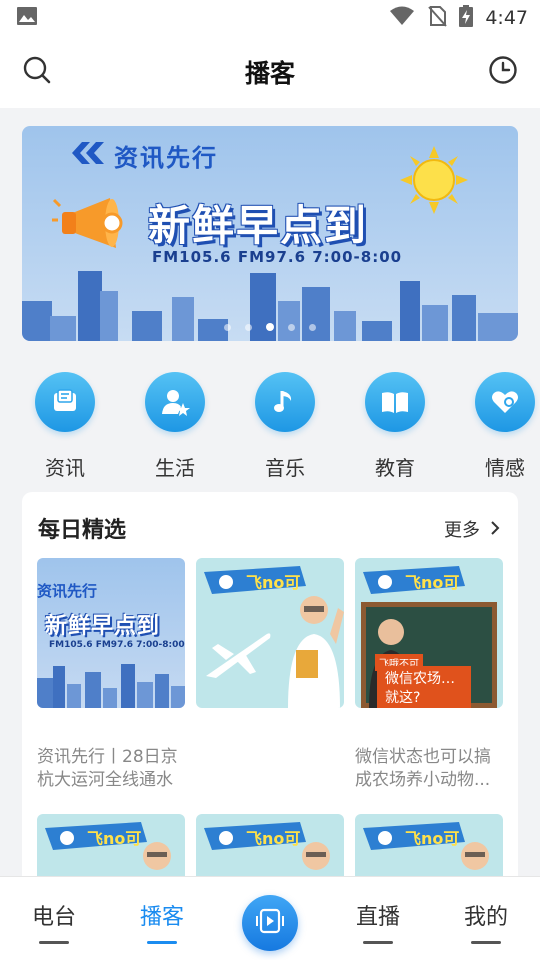  Describe the element at coordinates (112, 769) in the screenshot. I see `podcast-caption: 资讯先行丨28日京杭大运河全线通水` at that location.